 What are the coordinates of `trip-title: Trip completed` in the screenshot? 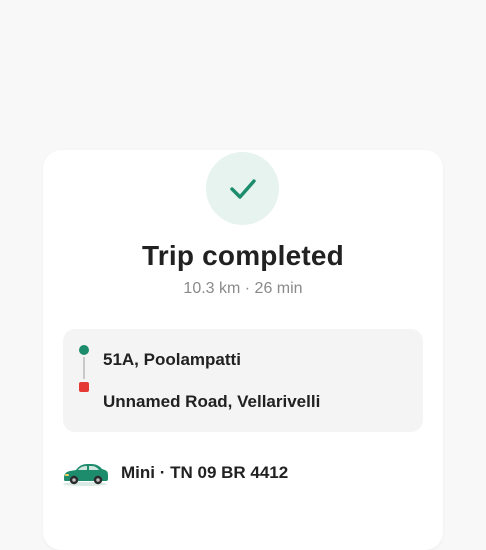 It's located at (243, 255).